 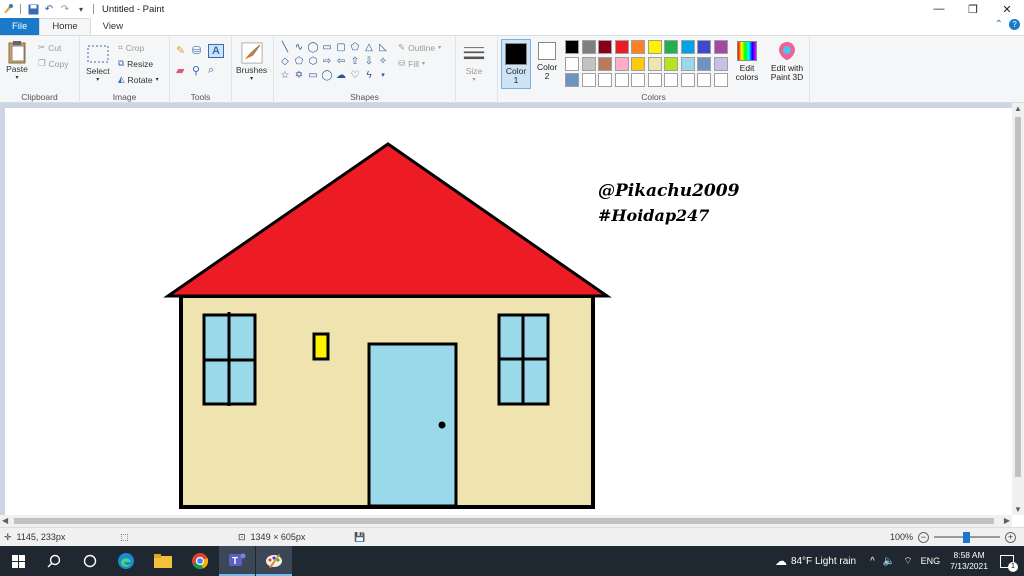 I want to click on line-shape-icon: ╲, so click(x=285, y=48).